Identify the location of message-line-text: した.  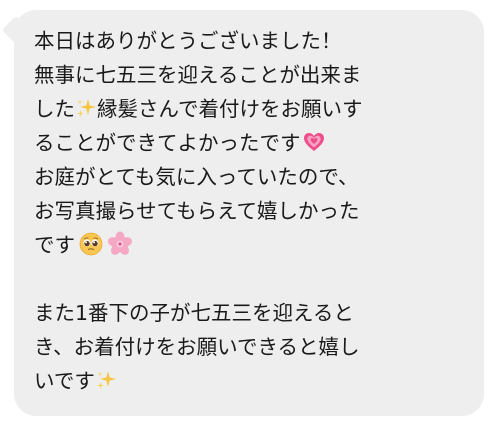
(54, 109).